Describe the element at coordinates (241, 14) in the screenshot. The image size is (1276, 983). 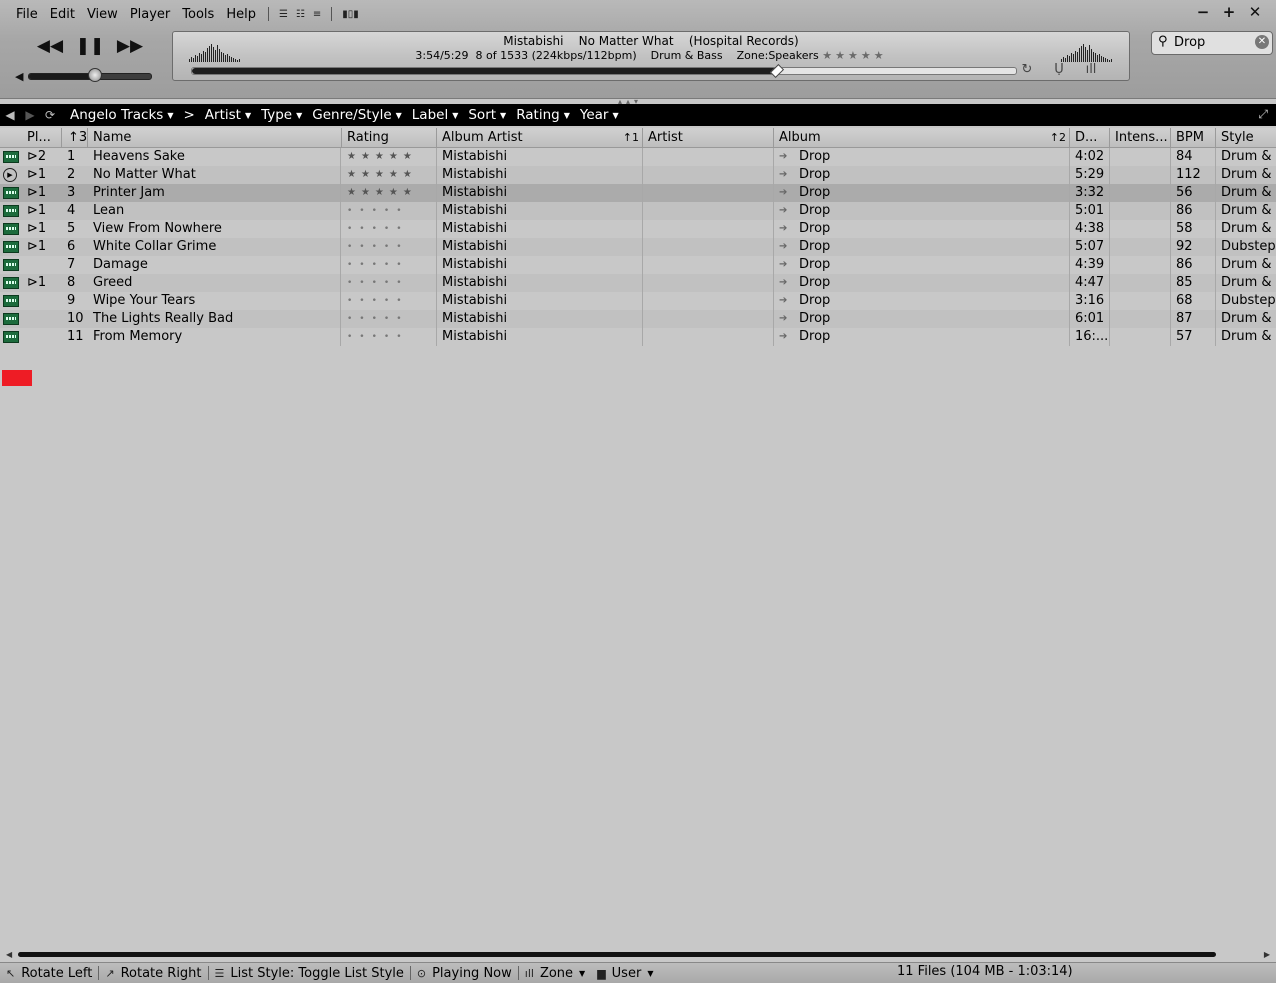
I see `menu-help: Help` at that location.